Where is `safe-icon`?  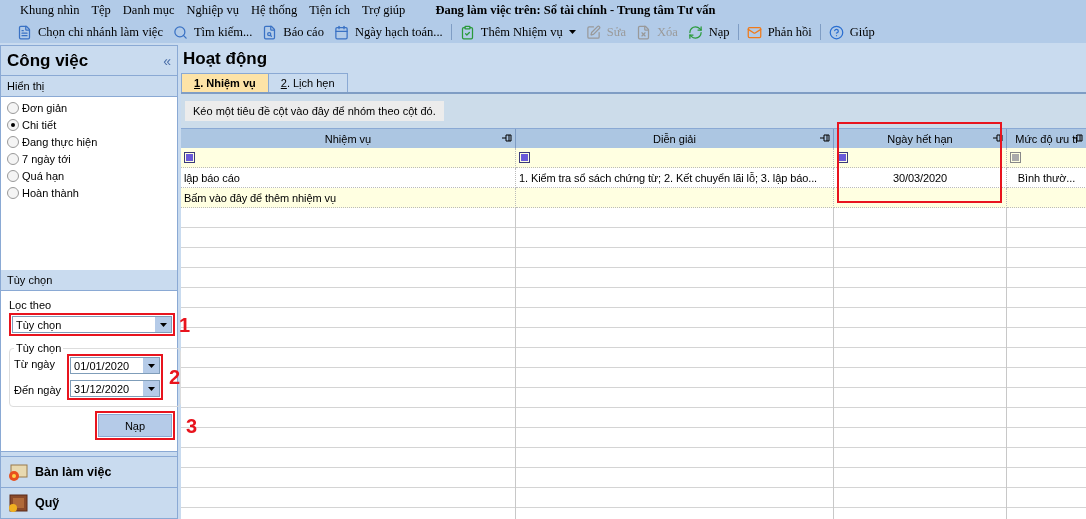 safe-icon is located at coordinates (18, 503).